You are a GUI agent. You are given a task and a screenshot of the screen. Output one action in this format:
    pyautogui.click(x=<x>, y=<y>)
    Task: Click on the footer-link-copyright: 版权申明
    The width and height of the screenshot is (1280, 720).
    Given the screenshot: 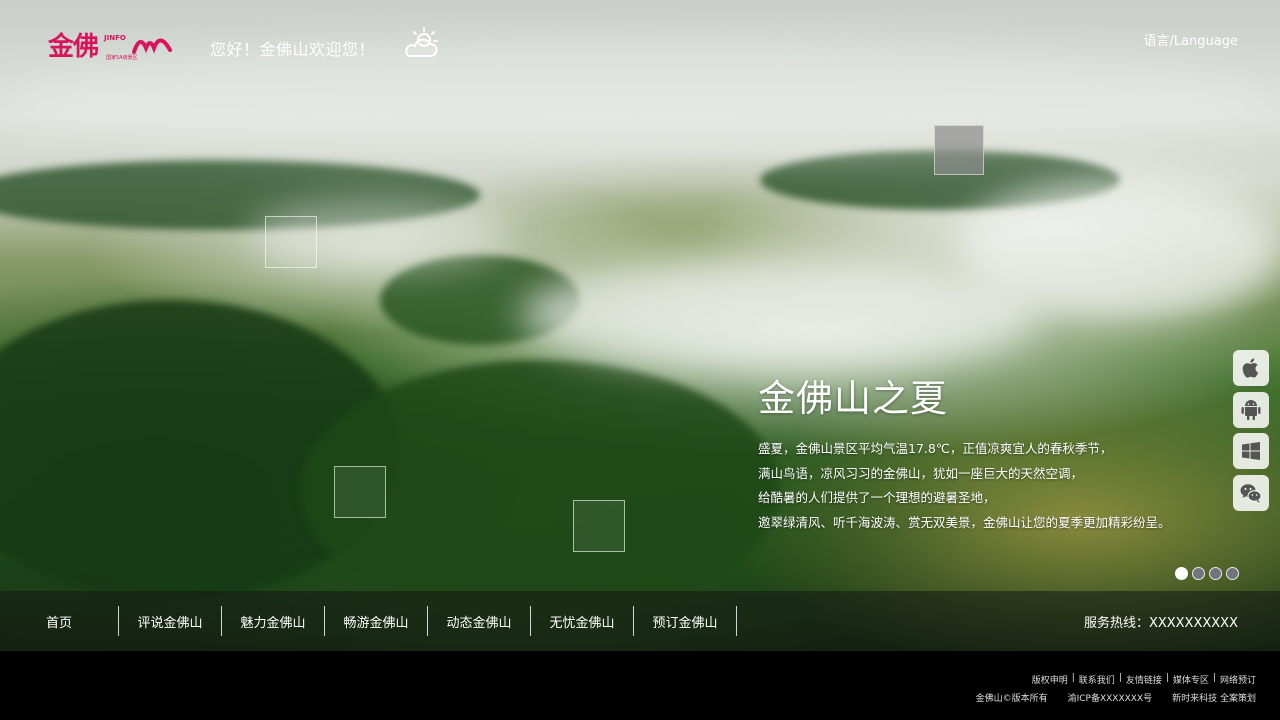 What is the action you would take?
    pyautogui.click(x=1050, y=679)
    